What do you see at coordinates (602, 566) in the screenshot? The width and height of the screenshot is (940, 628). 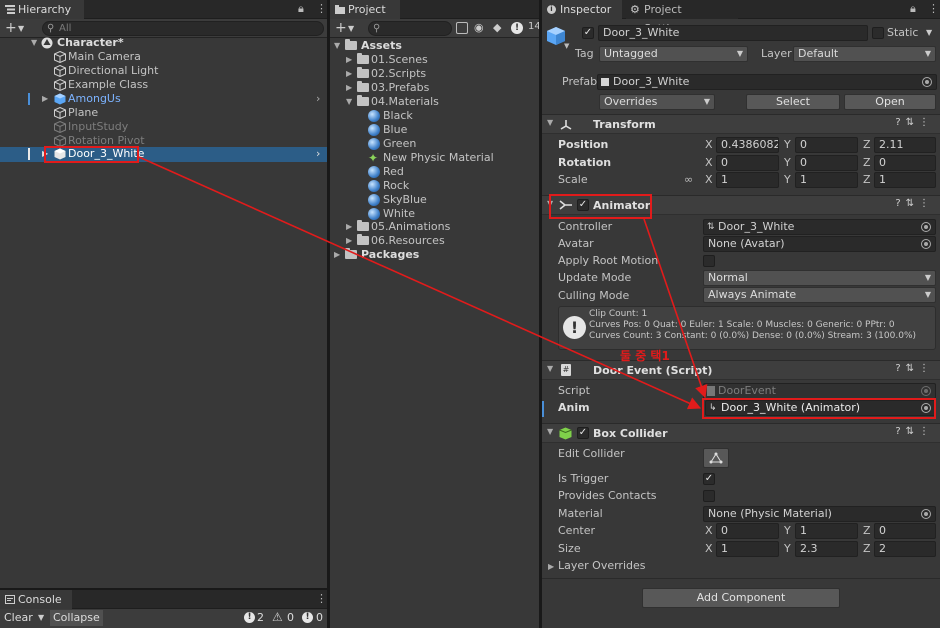 I see `layer-overrides-label: Layer Overrides` at bounding box center [602, 566].